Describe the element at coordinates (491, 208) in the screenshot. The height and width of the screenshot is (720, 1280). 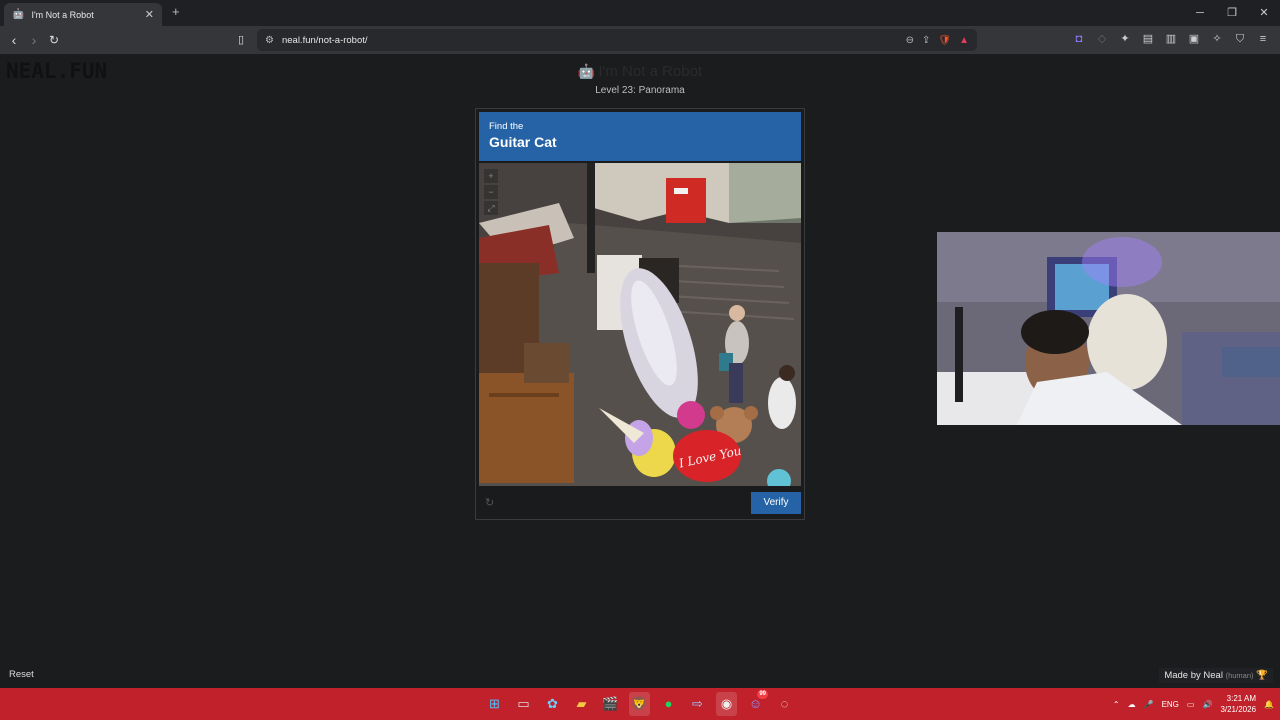
I see `fullscreen-icon: ⤢` at that location.